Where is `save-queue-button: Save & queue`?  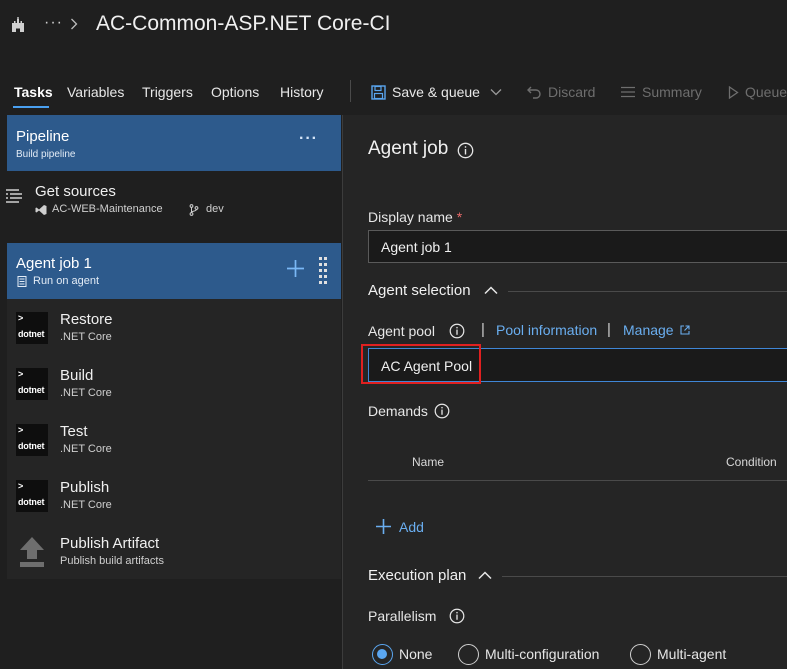
save-queue-button: Save & queue is located at coordinates (436, 92).